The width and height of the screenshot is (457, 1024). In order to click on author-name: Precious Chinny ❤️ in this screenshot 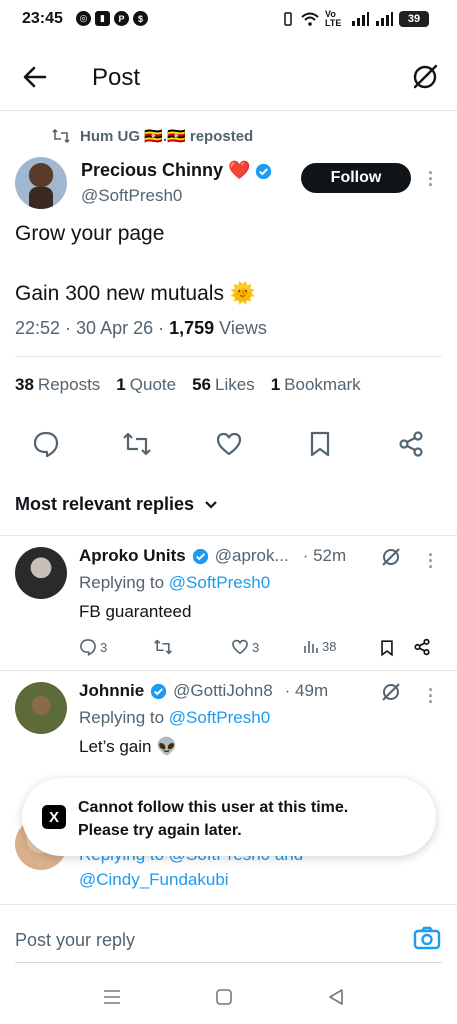, I will do `click(166, 170)`.